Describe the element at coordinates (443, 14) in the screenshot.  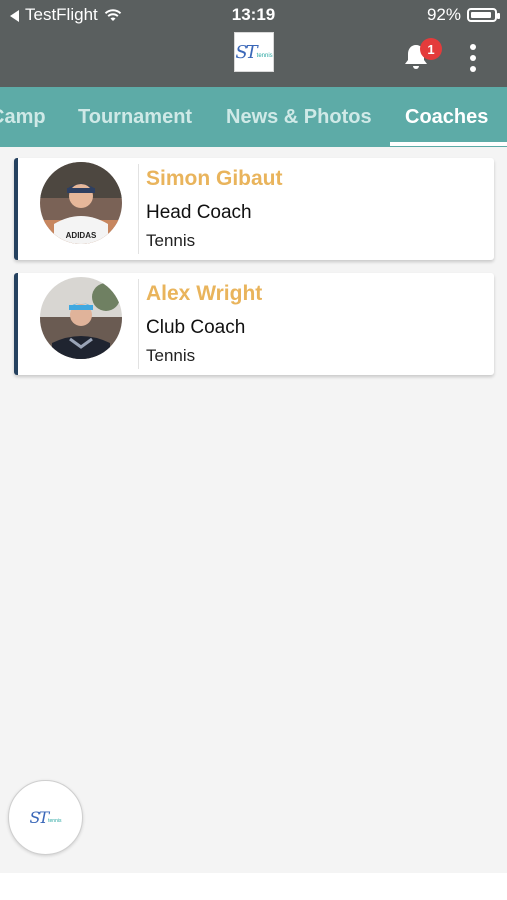
I see `battery-percent: 92%` at that location.